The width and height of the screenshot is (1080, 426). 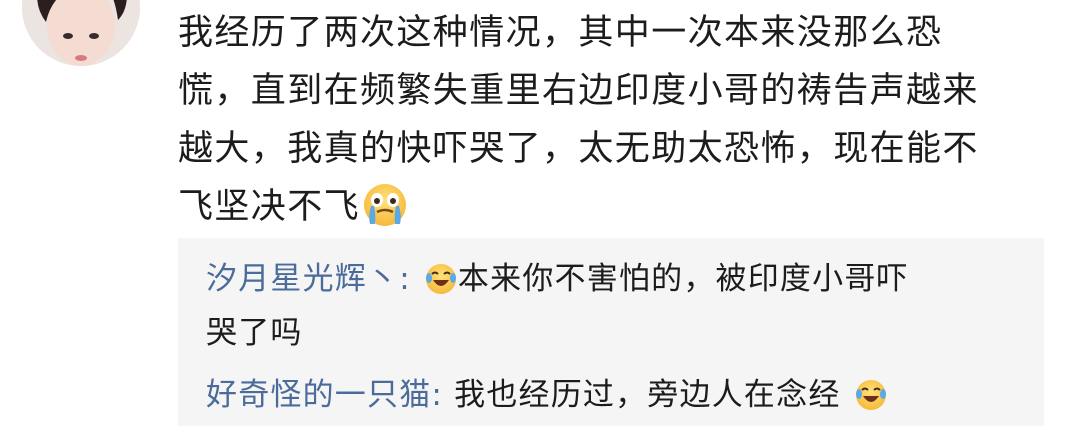 I want to click on reply-item-1: 汐月星光辉丶: 本来你不害怕的，被印度小哥吓, so click(x=557, y=279).